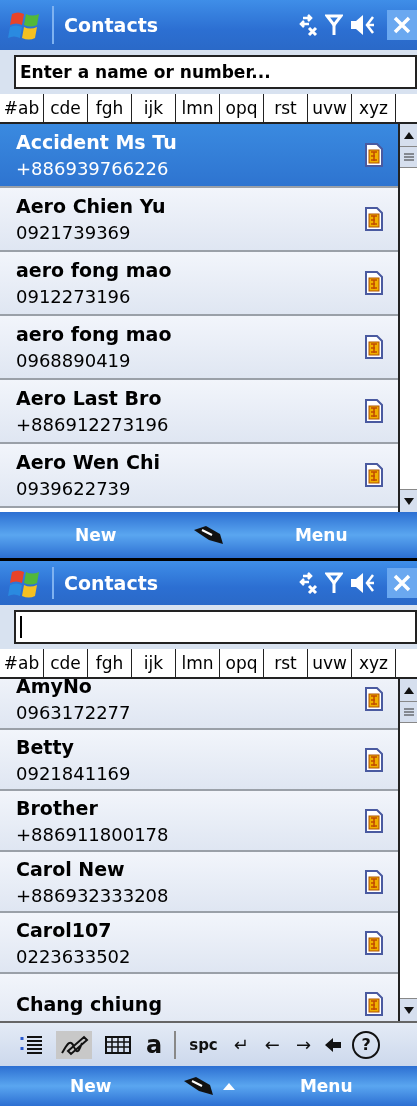 The width and height of the screenshot is (417, 1106). Describe the element at coordinates (203, 1044) in the screenshot. I see `key-button: spc` at that location.